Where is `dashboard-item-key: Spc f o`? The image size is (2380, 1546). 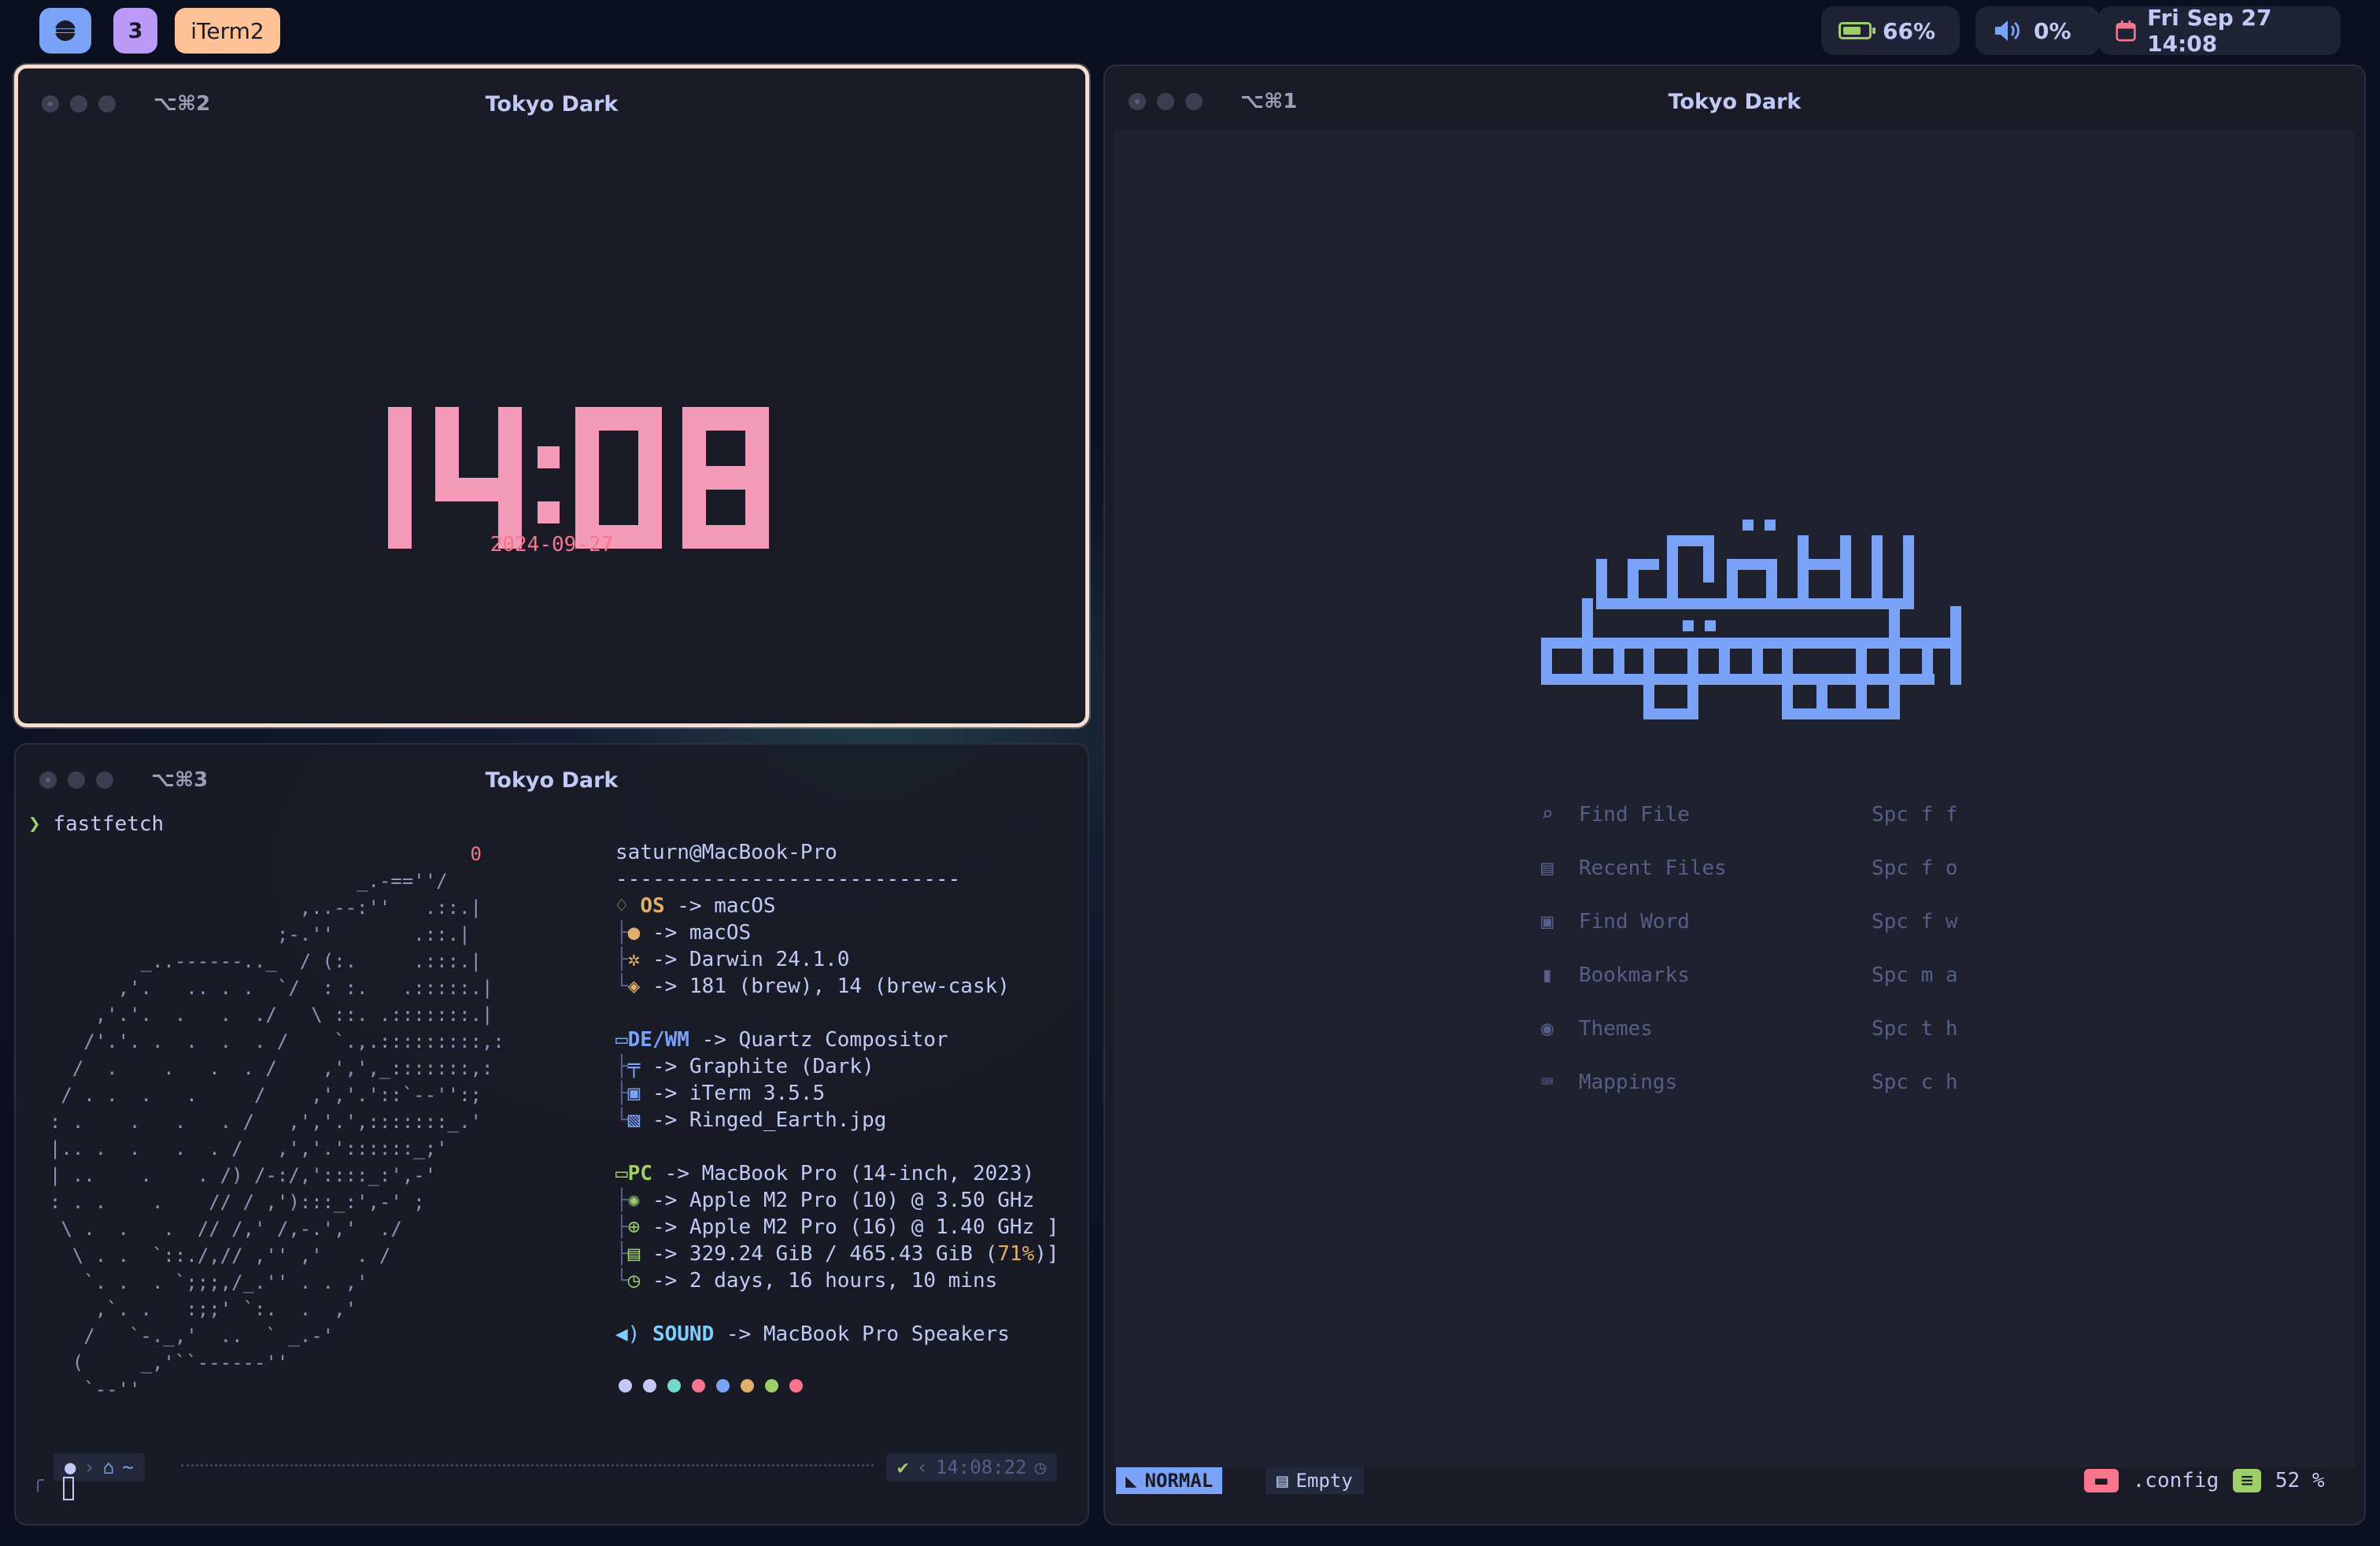
dashboard-item-key: Spc f o is located at coordinates (1915, 868).